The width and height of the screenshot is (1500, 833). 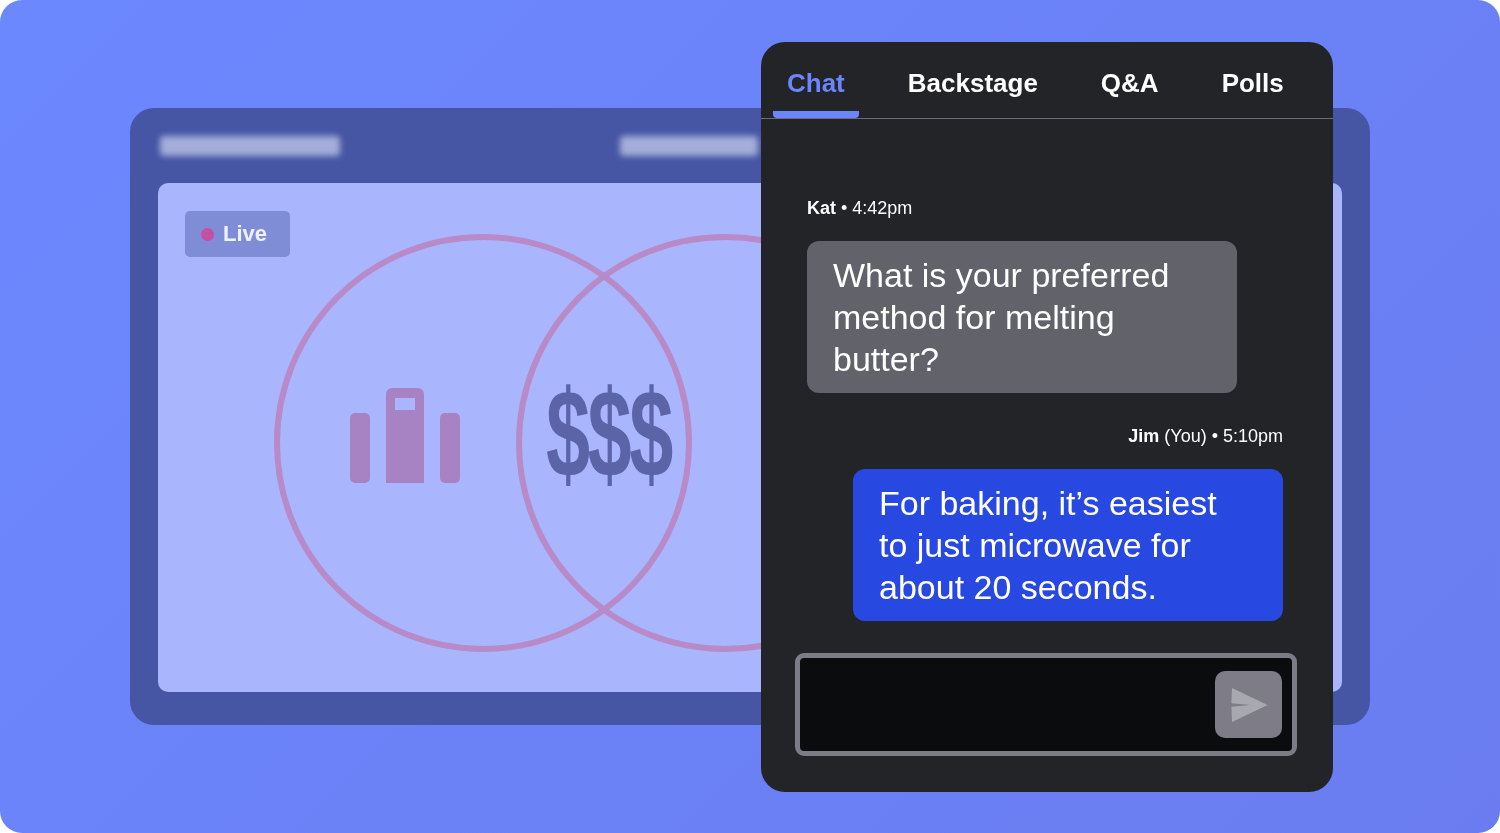 What do you see at coordinates (1022, 317) in the screenshot?
I see `received-message-bubble: What is your preferred method for melting butter?` at bounding box center [1022, 317].